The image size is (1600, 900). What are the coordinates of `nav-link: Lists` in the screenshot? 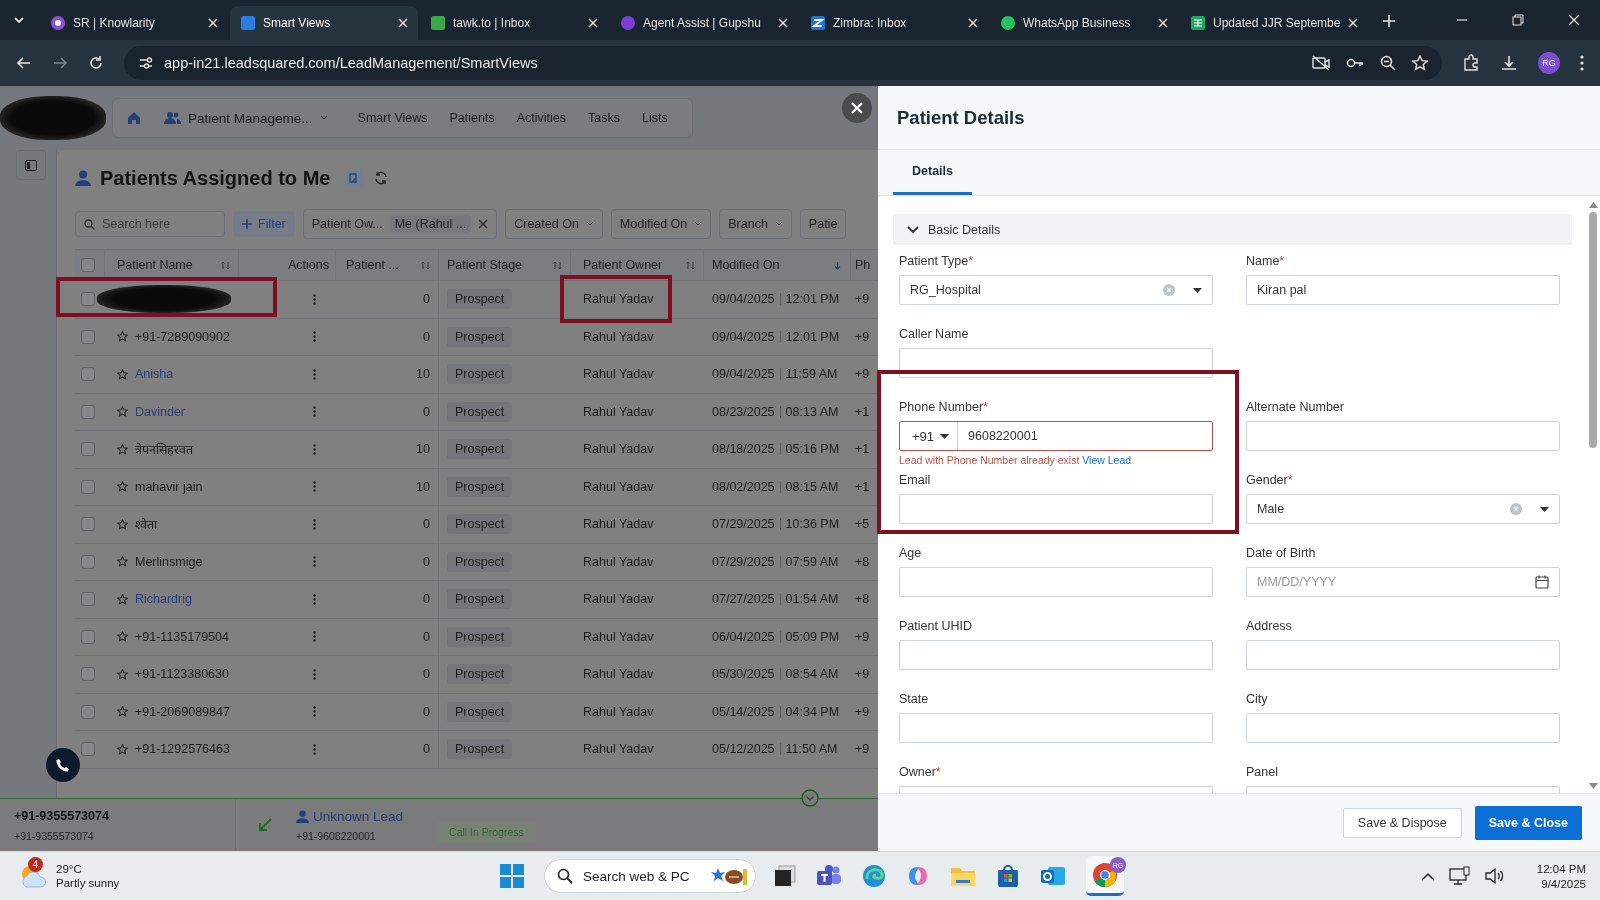 It's located at (654, 118).